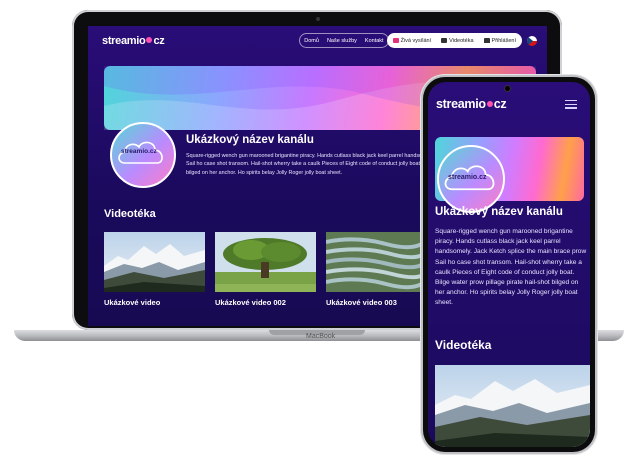 The height and width of the screenshot is (460, 640). Describe the element at coordinates (507, 88) in the screenshot. I see `phone-camera` at that location.